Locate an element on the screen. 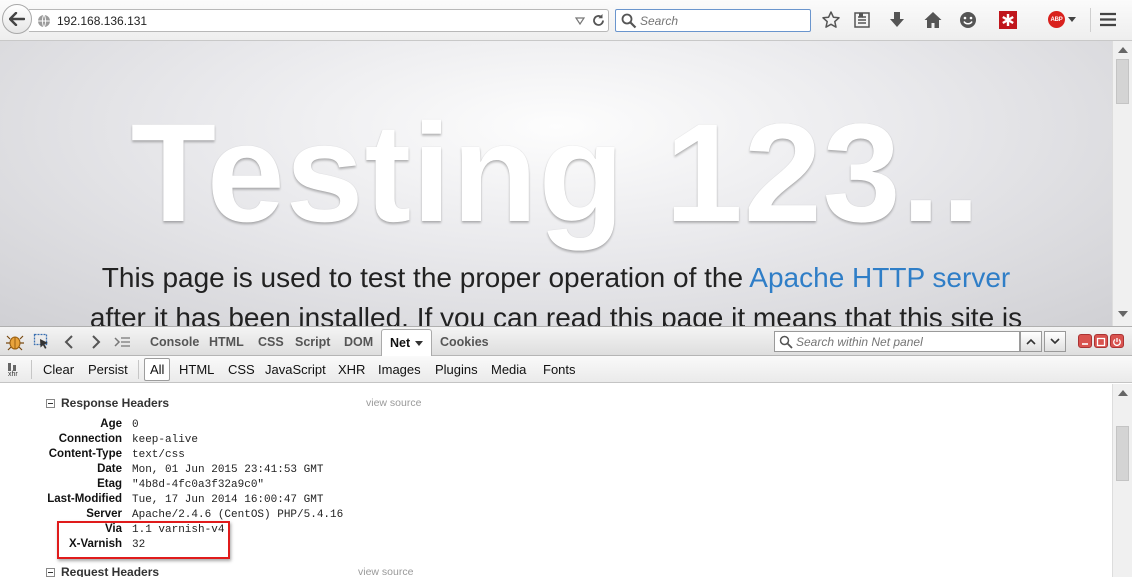  bookmarks-list-icon is located at coordinates (862, 20).